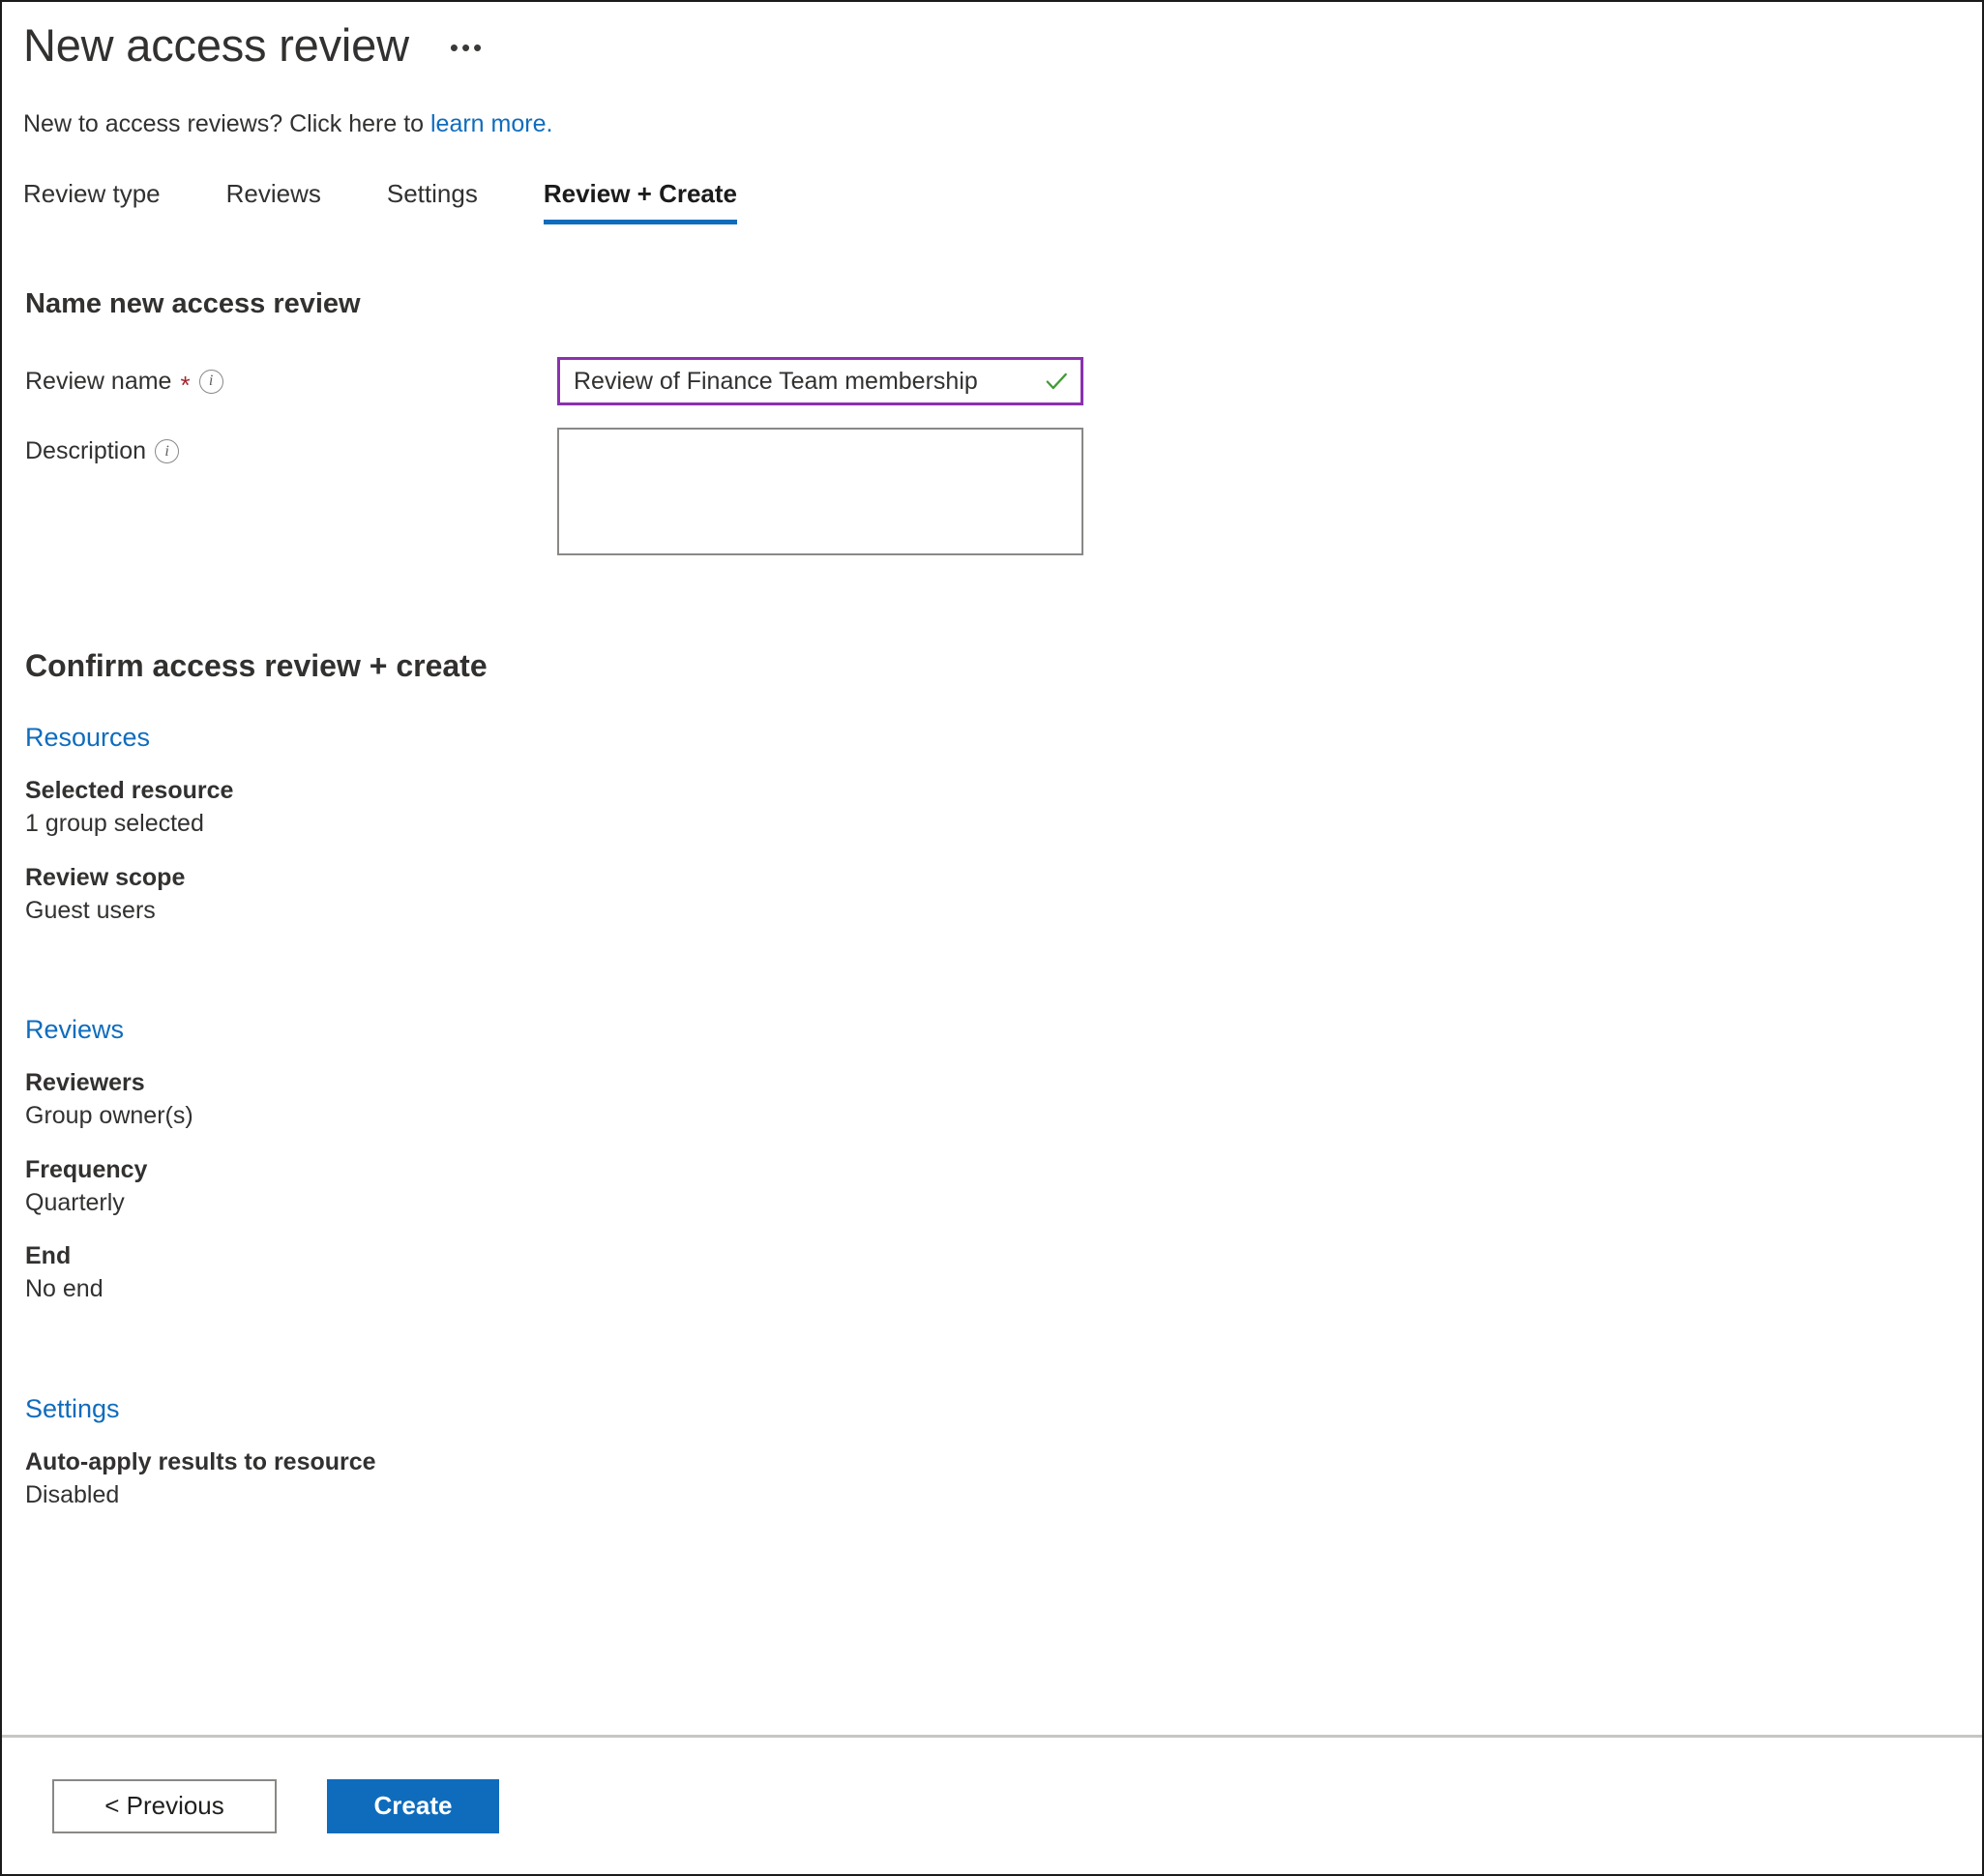 This screenshot has width=1984, height=1876. I want to click on summary-item: Frequency Quarterly, so click(1003, 1175).